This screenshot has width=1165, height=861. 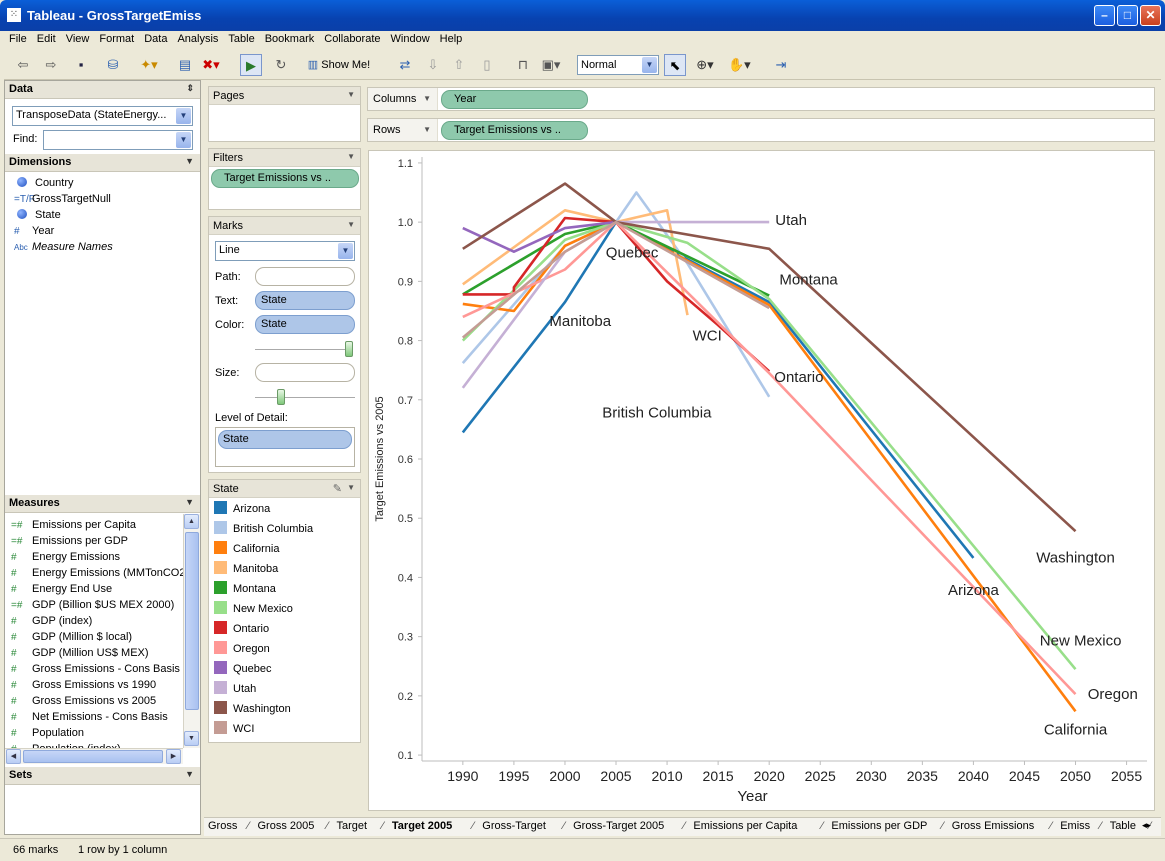 I want to click on scroll-left-icon: ◀, so click(x=13, y=756).